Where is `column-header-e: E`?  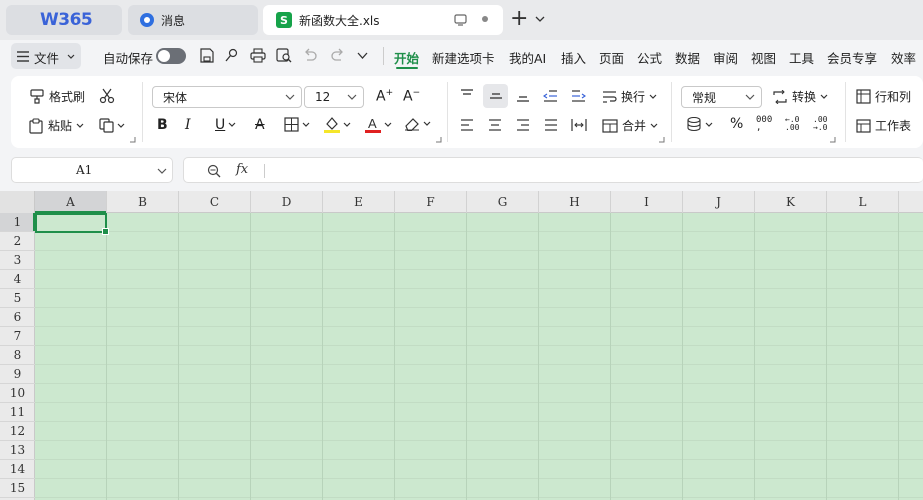 column-header-e: E is located at coordinates (359, 202).